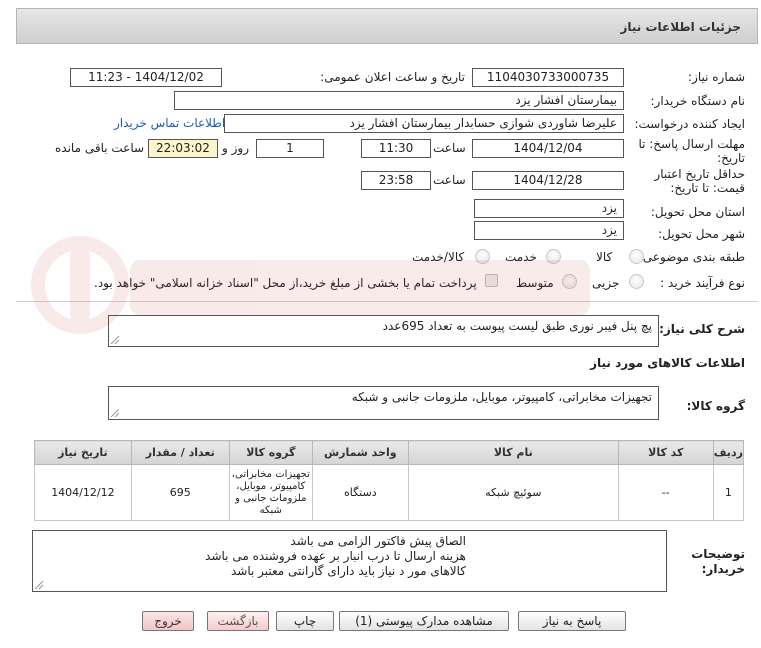 Image resolution: width=761 pixels, height=648 pixels. What do you see at coordinates (290, 148) in the screenshot?
I see `days-field: 1` at bounding box center [290, 148].